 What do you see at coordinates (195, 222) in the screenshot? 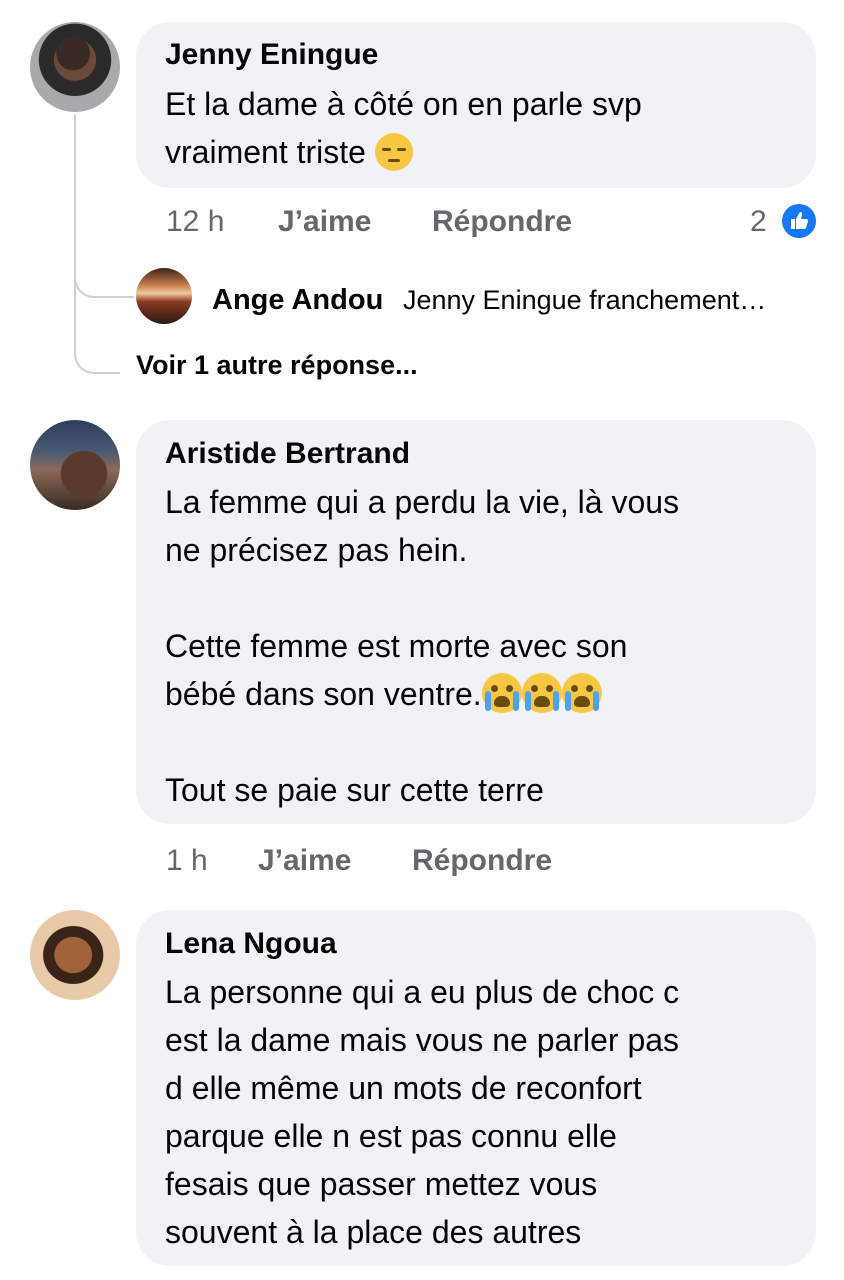
I see `comment-timestamp: 12 h` at bounding box center [195, 222].